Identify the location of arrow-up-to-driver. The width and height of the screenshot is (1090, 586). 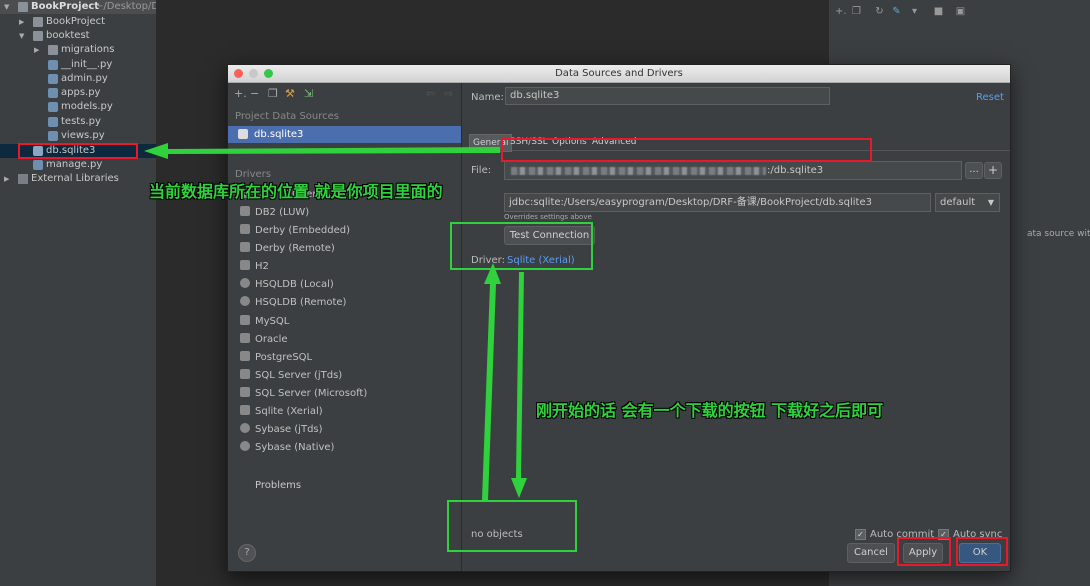
(491, 381).